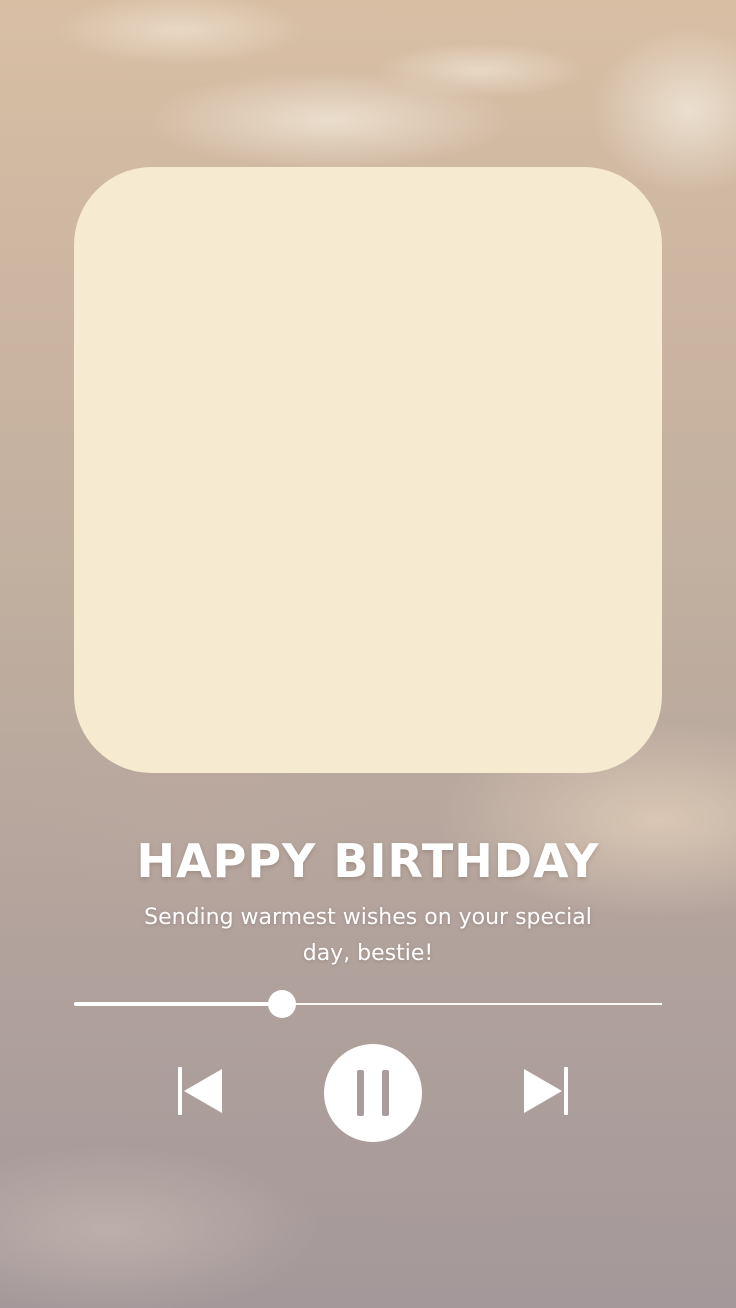 This screenshot has height=1308, width=736. Describe the element at coordinates (368, 861) in the screenshot. I see `song-title: HAPPY BIRTHDAY` at that location.